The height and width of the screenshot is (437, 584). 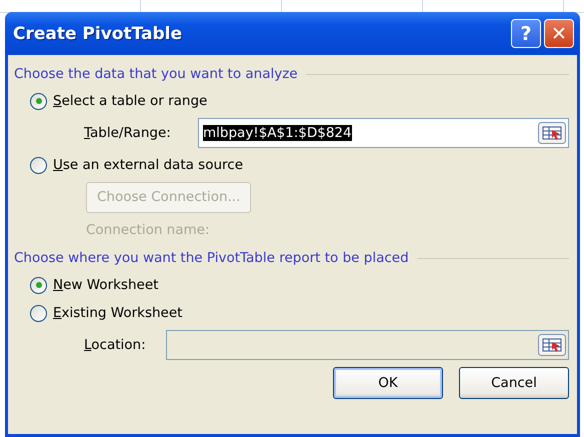 What do you see at coordinates (211, 258) in the screenshot?
I see `section-heading: Choose where you want the PivotTable report to be placed` at bounding box center [211, 258].